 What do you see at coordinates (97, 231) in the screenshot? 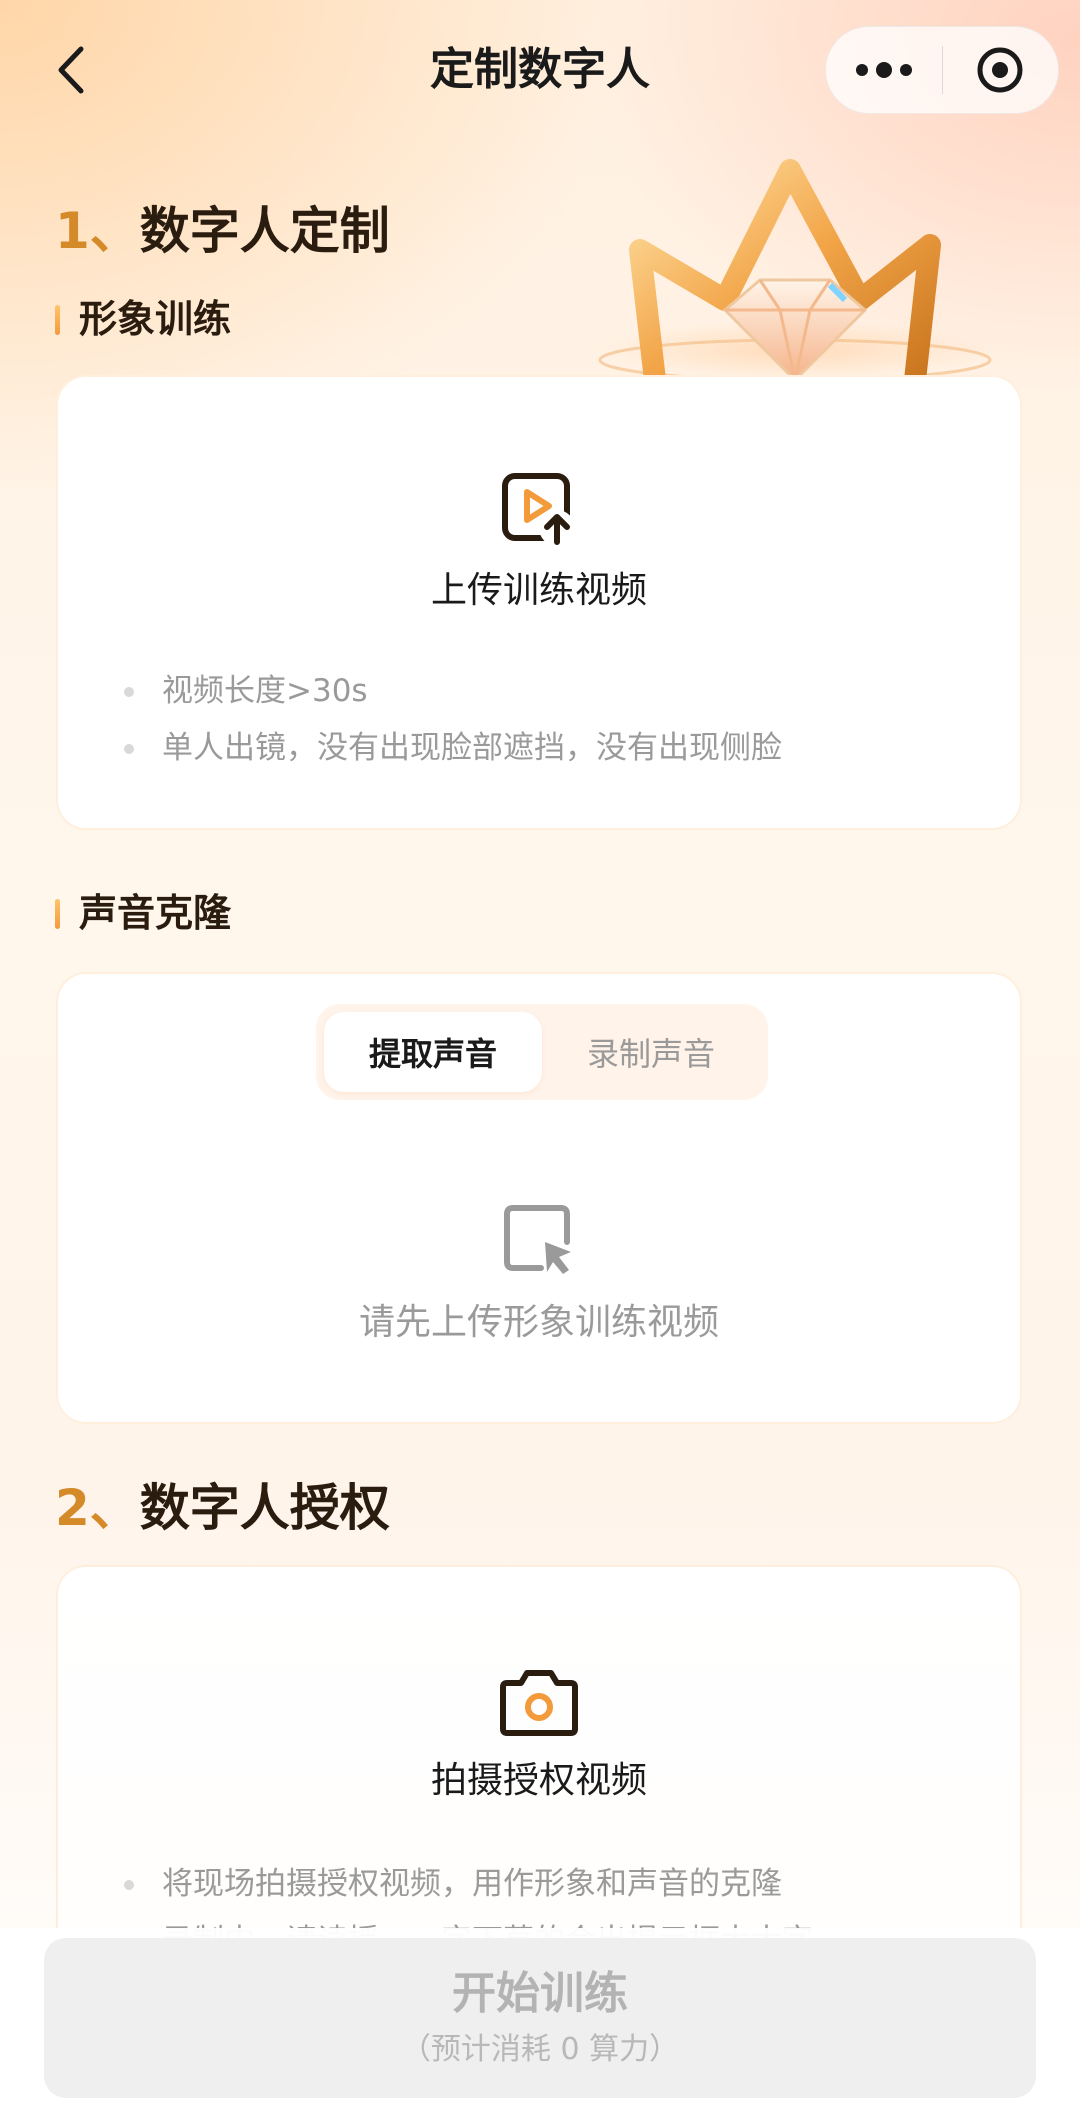
I see `section-1-number: 1、` at bounding box center [97, 231].